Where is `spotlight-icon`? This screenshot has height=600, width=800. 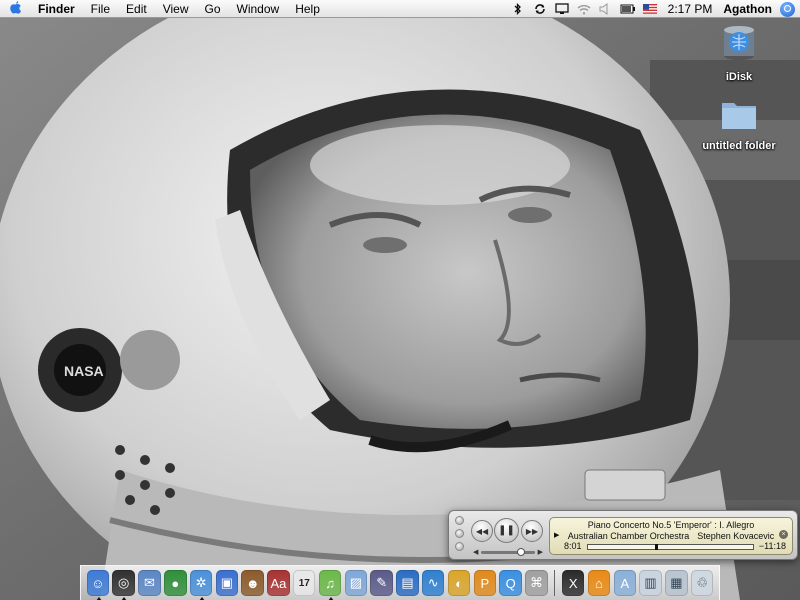
spotlight-icon is located at coordinates (787, 9).